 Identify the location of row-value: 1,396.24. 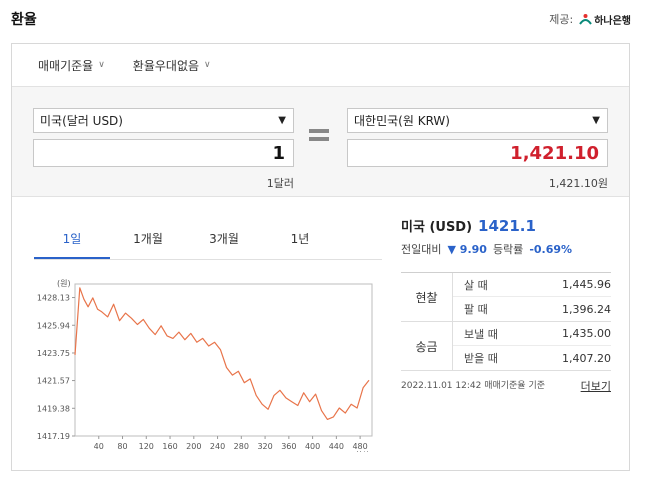
(586, 309).